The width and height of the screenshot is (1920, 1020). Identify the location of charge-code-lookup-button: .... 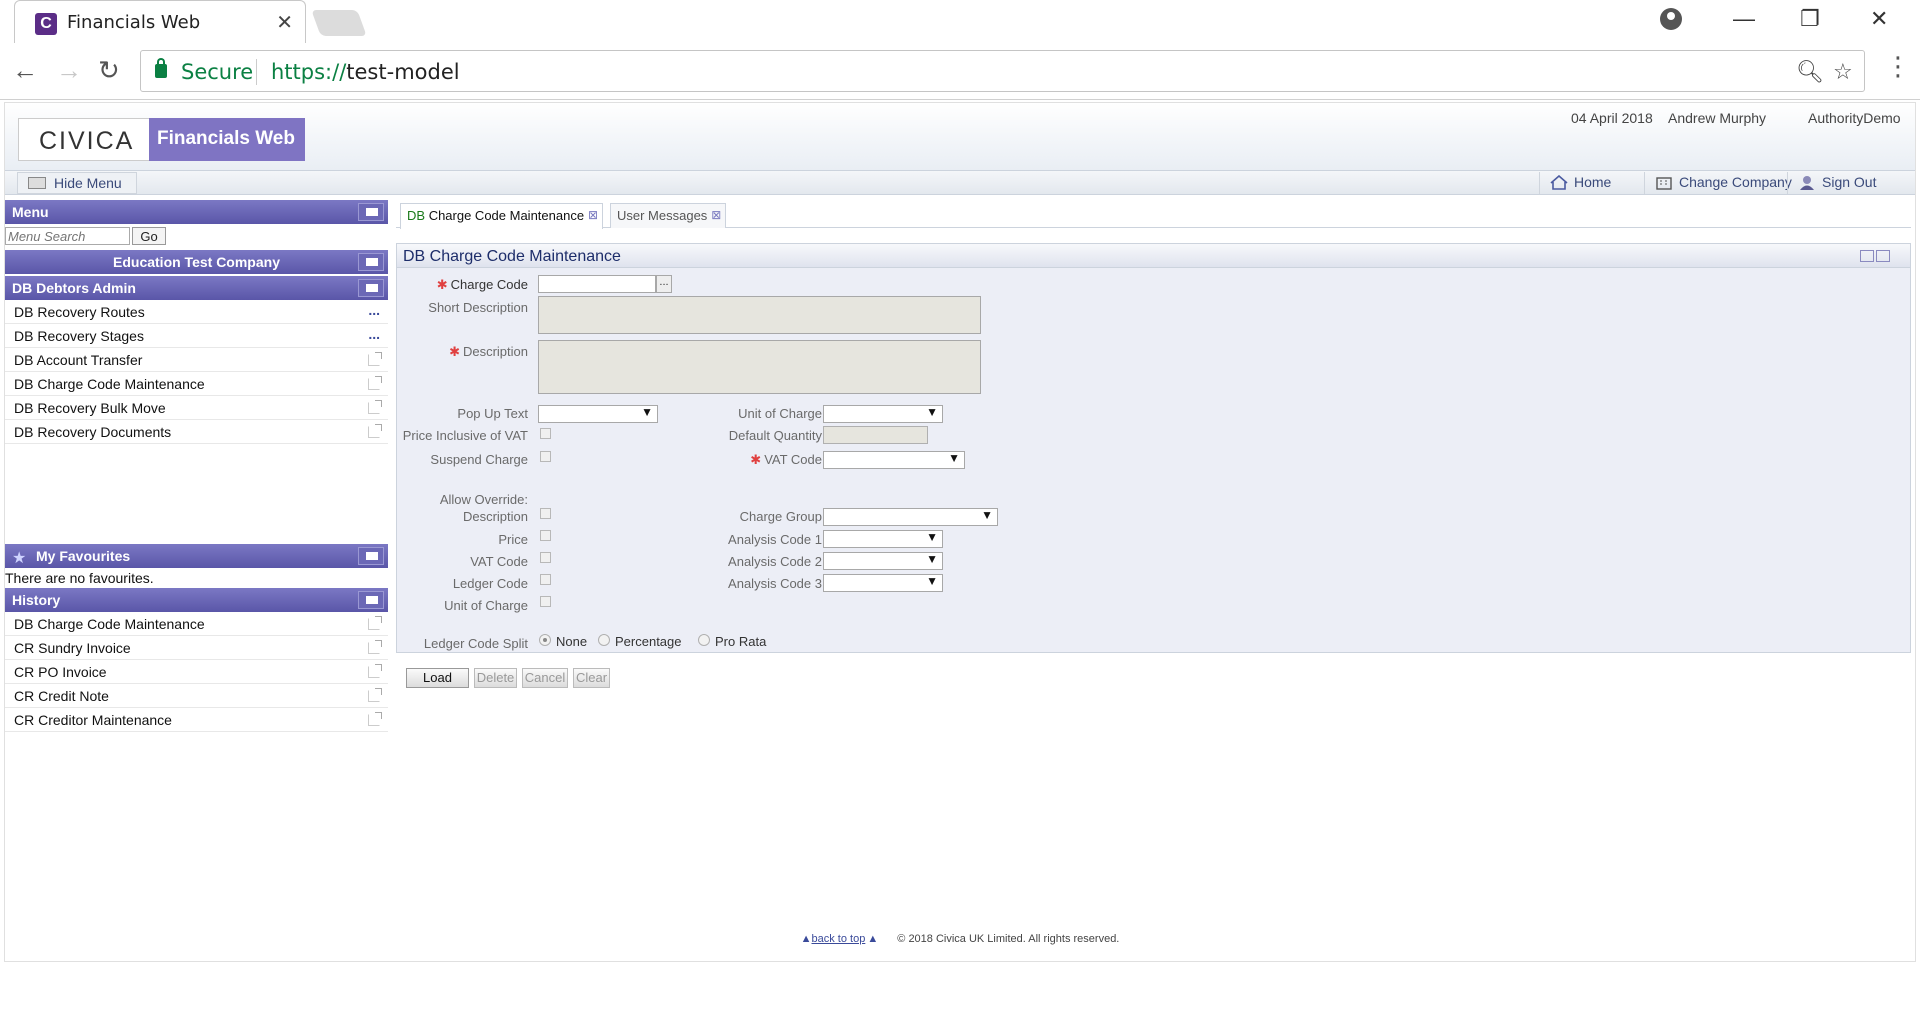
(664, 284).